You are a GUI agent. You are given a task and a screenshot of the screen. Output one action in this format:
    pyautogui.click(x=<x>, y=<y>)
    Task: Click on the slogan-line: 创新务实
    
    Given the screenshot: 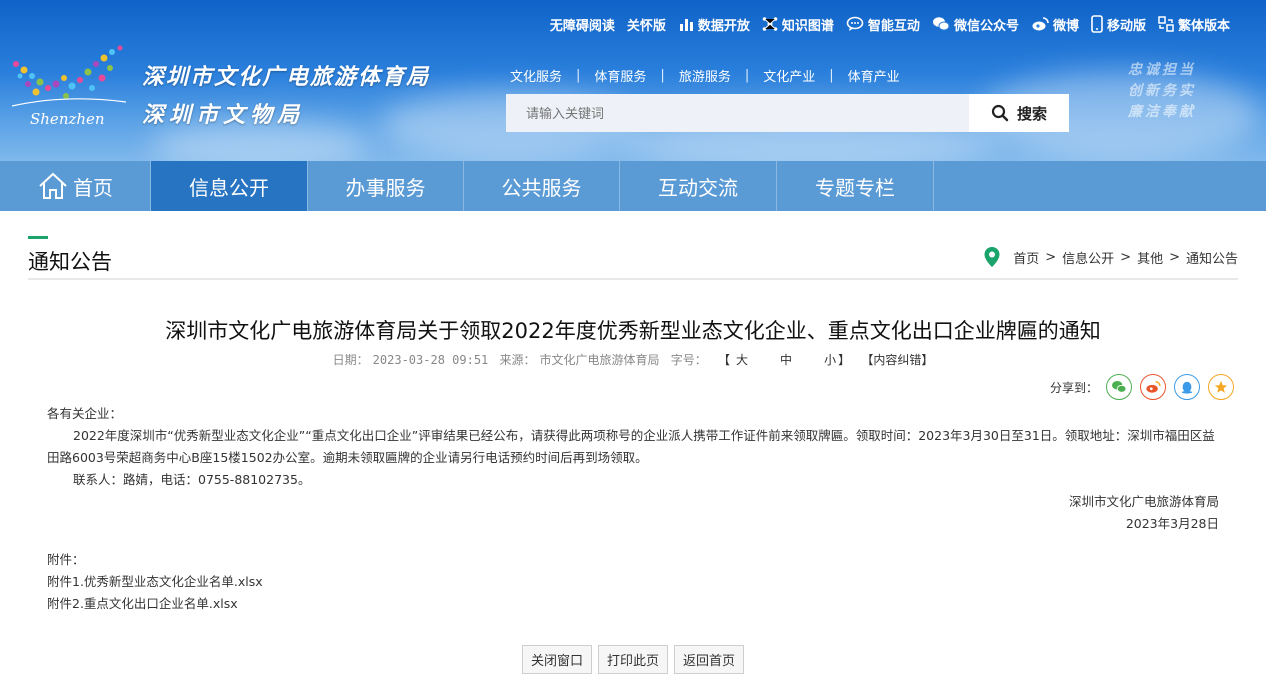 What is the action you would take?
    pyautogui.click(x=1162, y=91)
    